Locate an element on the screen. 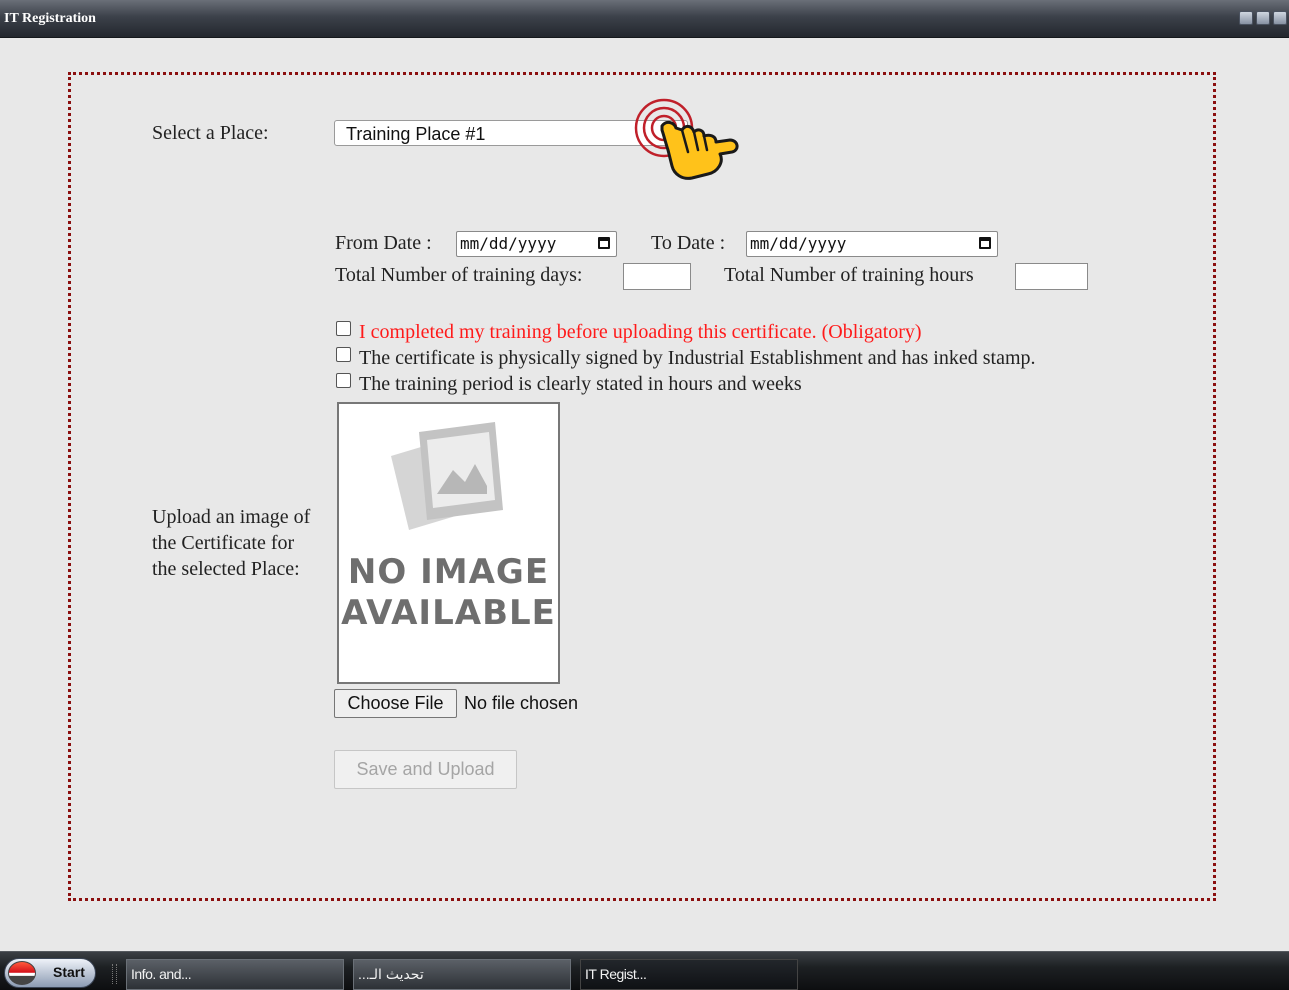 The height and width of the screenshot is (990, 1289). pointer-hand-cursor-icon is located at coordinates (686, 139).